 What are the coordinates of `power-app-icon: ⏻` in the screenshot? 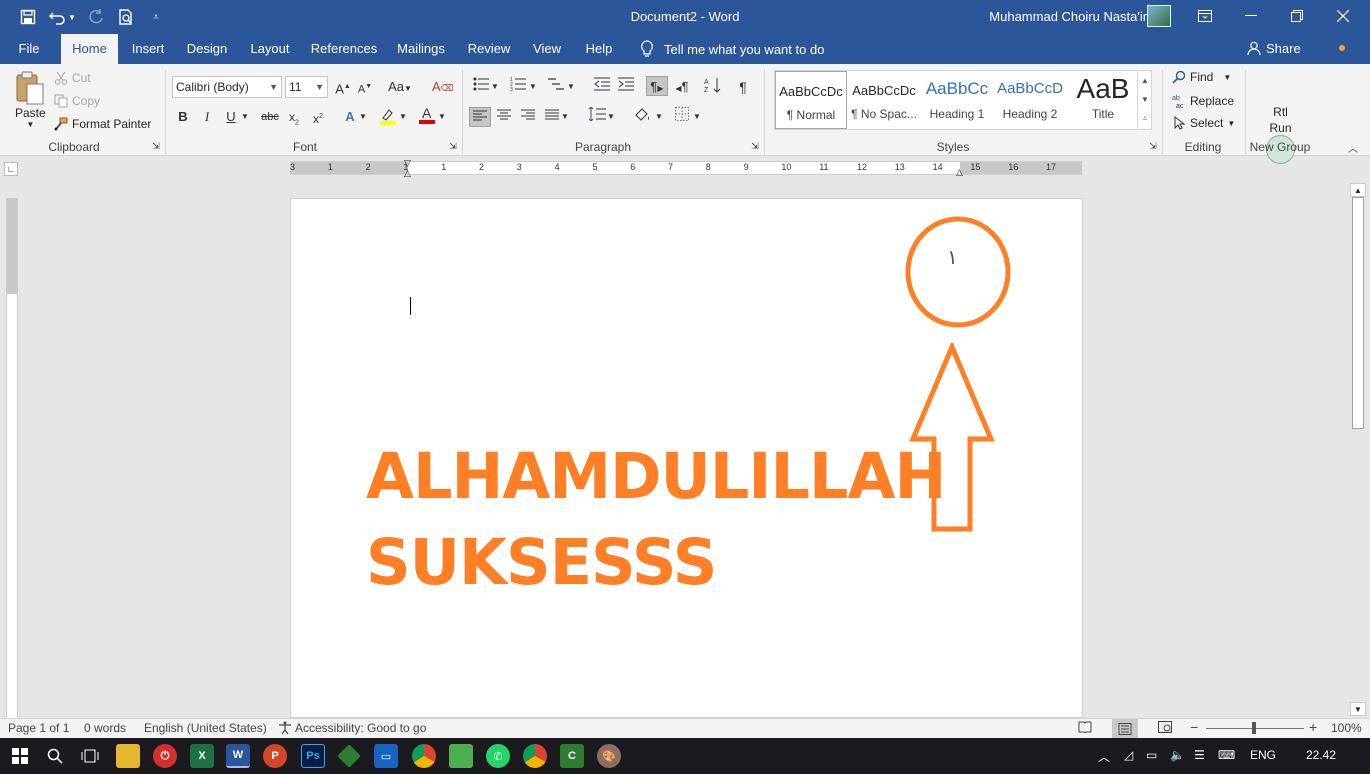 It's located at (165, 756).